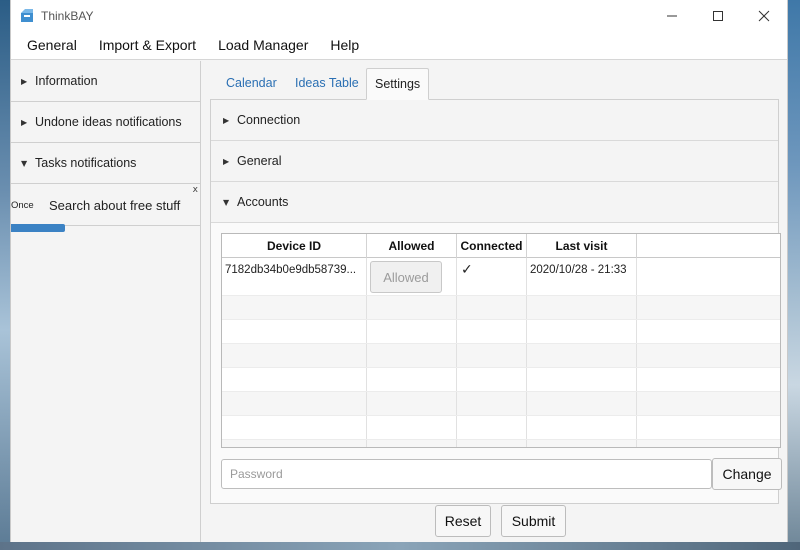 Image resolution: width=800 pixels, height=550 pixels. I want to click on window-title: ThinkBAY, so click(67, 15).